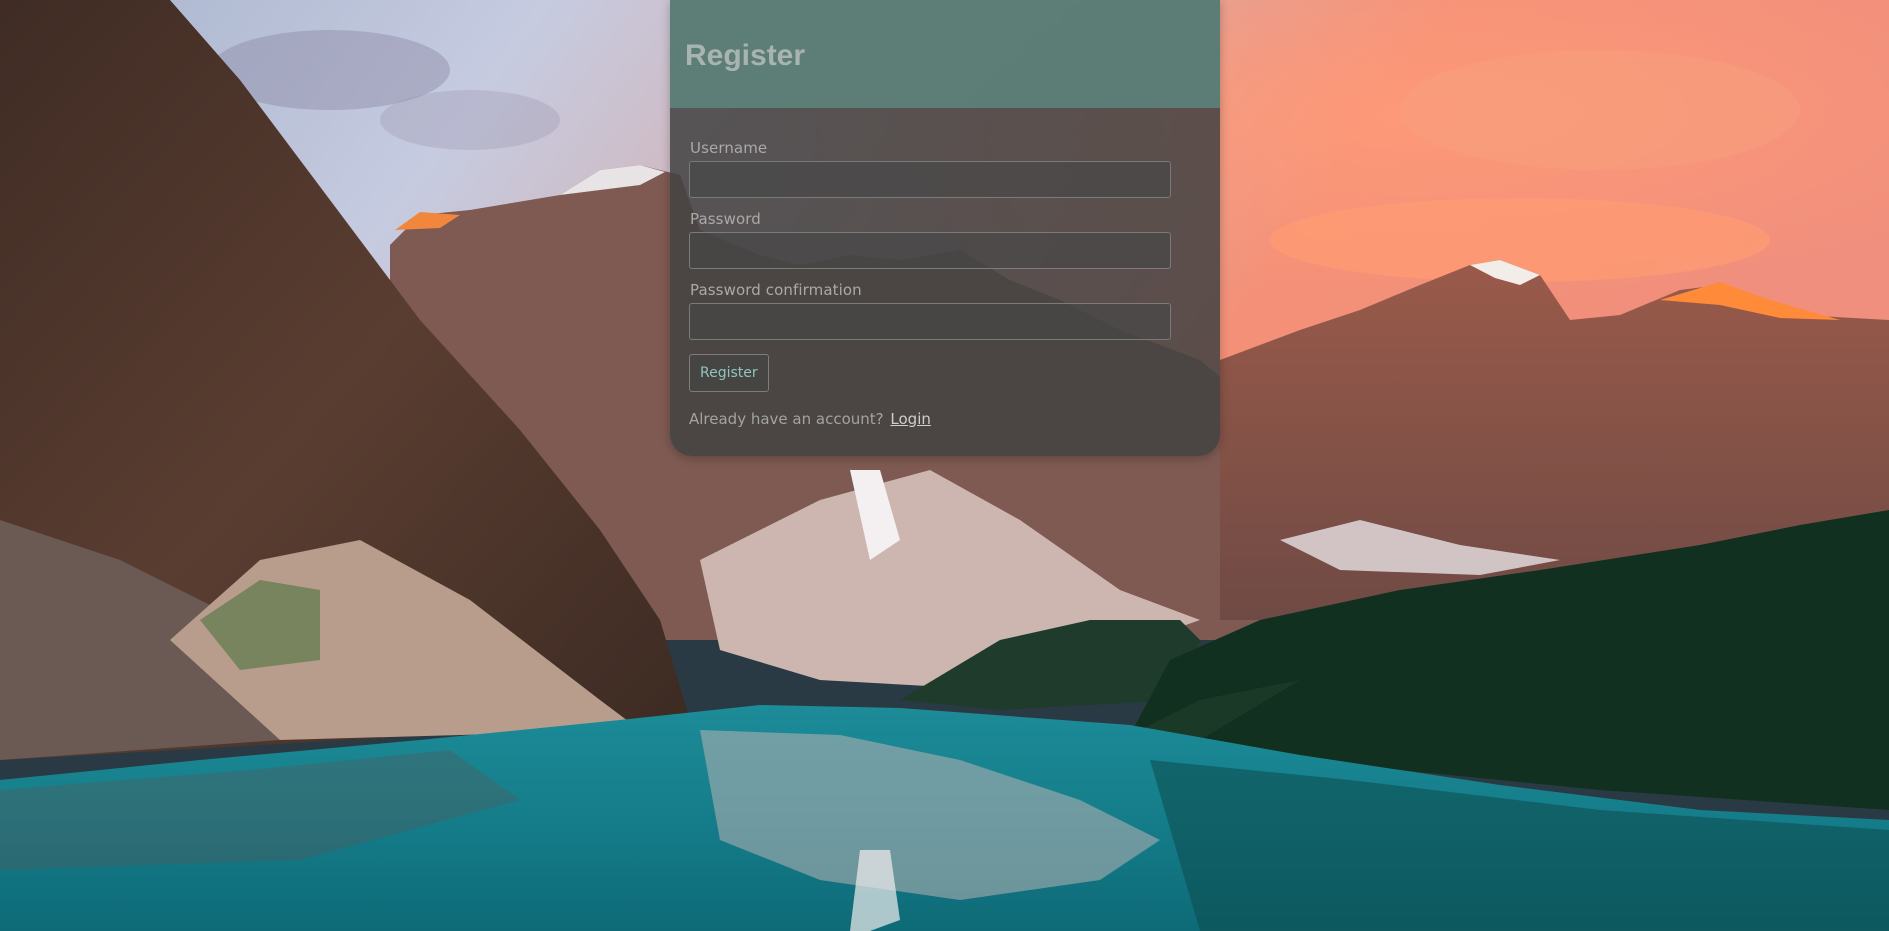  I want to click on password-label: Password, so click(725, 219).